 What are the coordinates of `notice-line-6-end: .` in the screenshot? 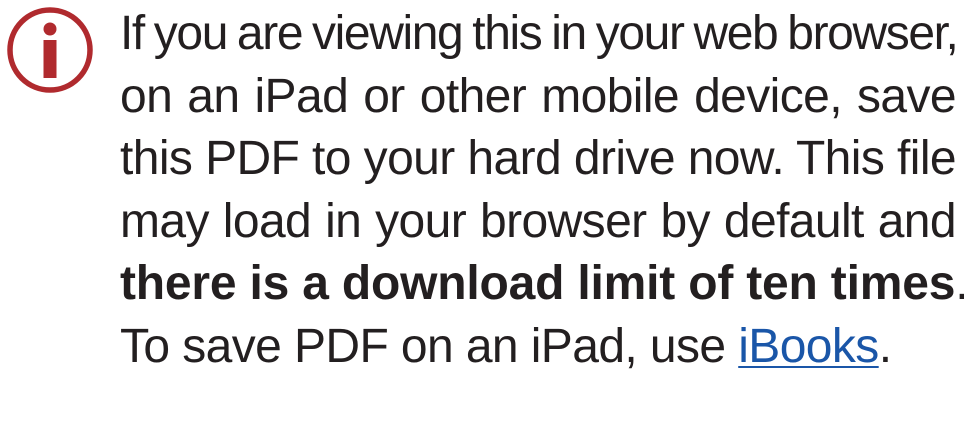 It's located at (885, 346).